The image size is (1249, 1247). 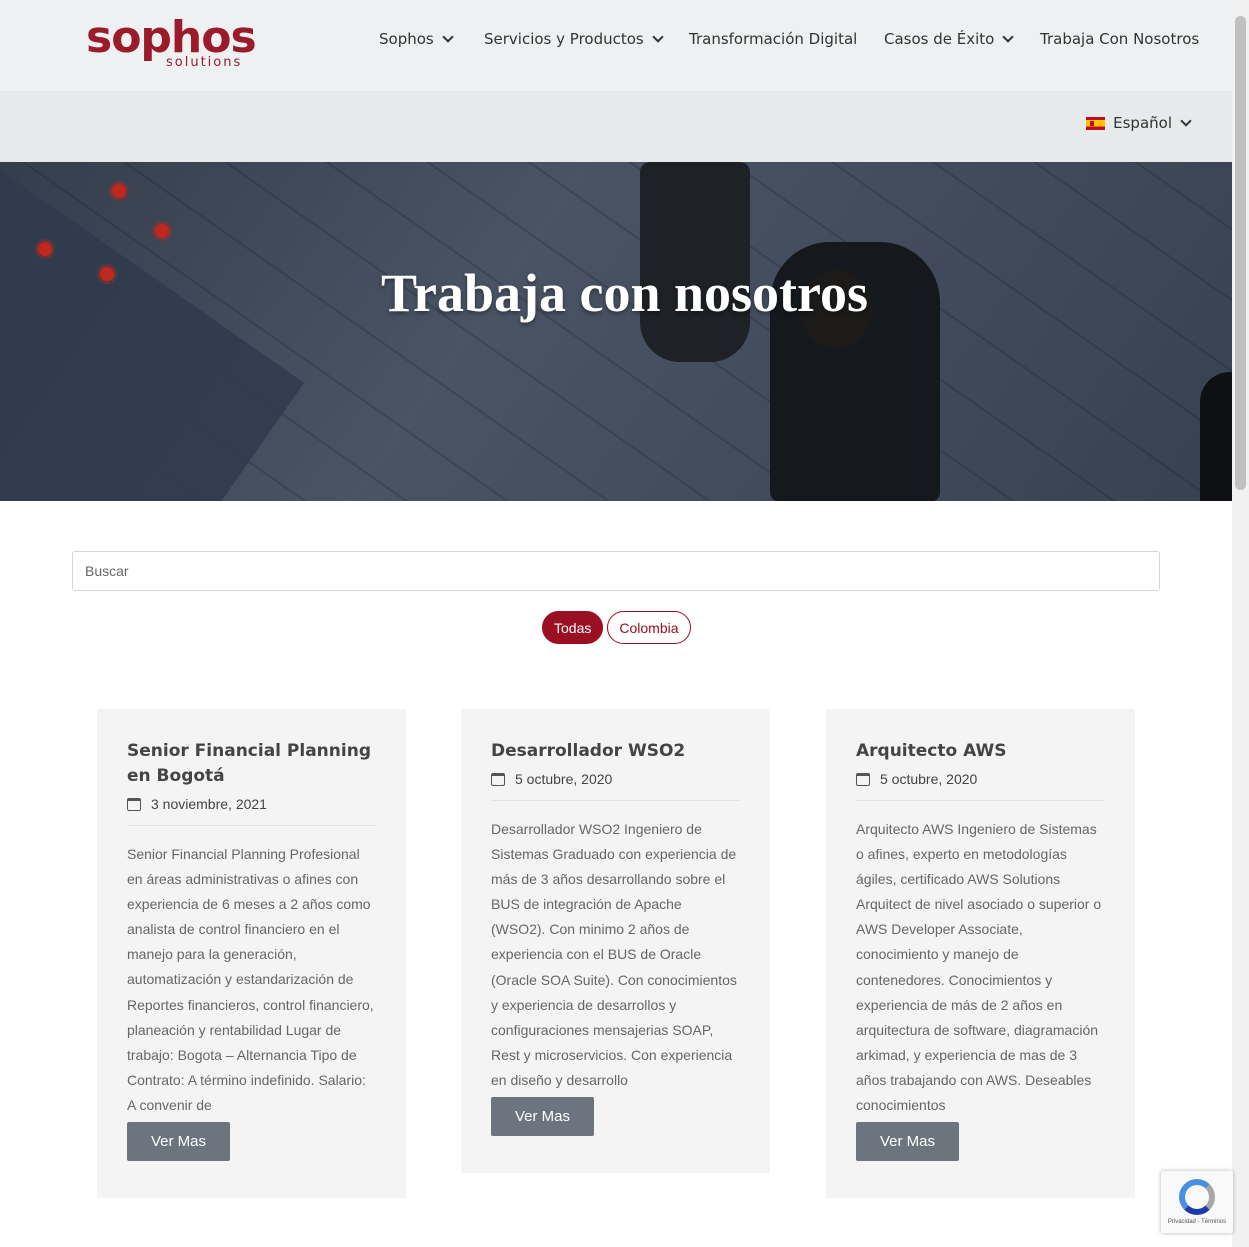 I want to click on nav-item-label: Casos de Éxito, so click(x=939, y=39).